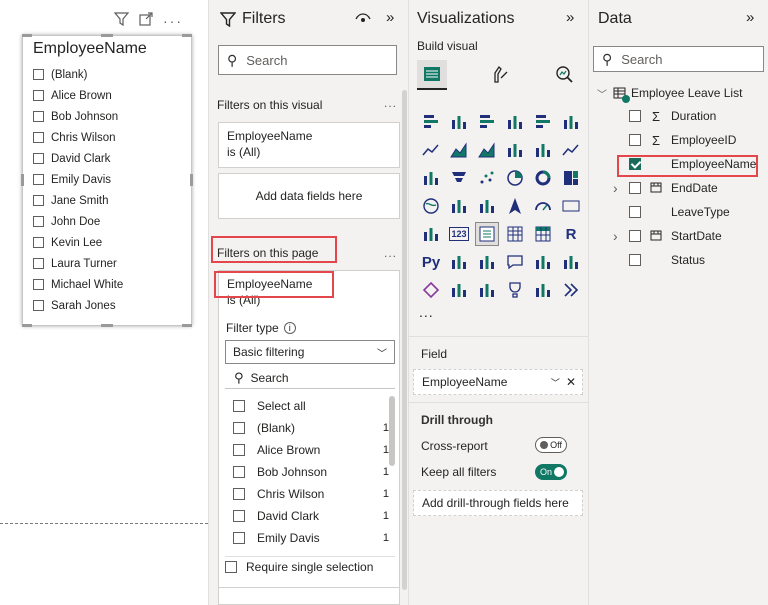 This screenshot has height=605, width=768. I want to click on paginated-report-icon, so click(571, 262).